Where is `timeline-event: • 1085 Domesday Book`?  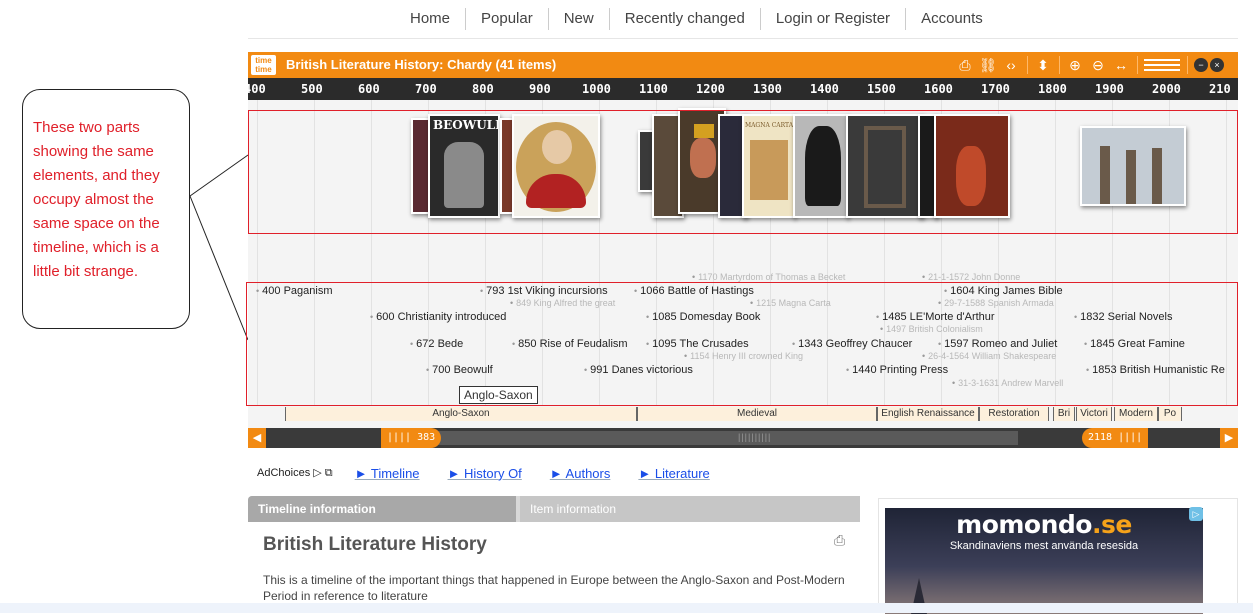 timeline-event: • 1085 Domesday Book is located at coordinates (703, 317).